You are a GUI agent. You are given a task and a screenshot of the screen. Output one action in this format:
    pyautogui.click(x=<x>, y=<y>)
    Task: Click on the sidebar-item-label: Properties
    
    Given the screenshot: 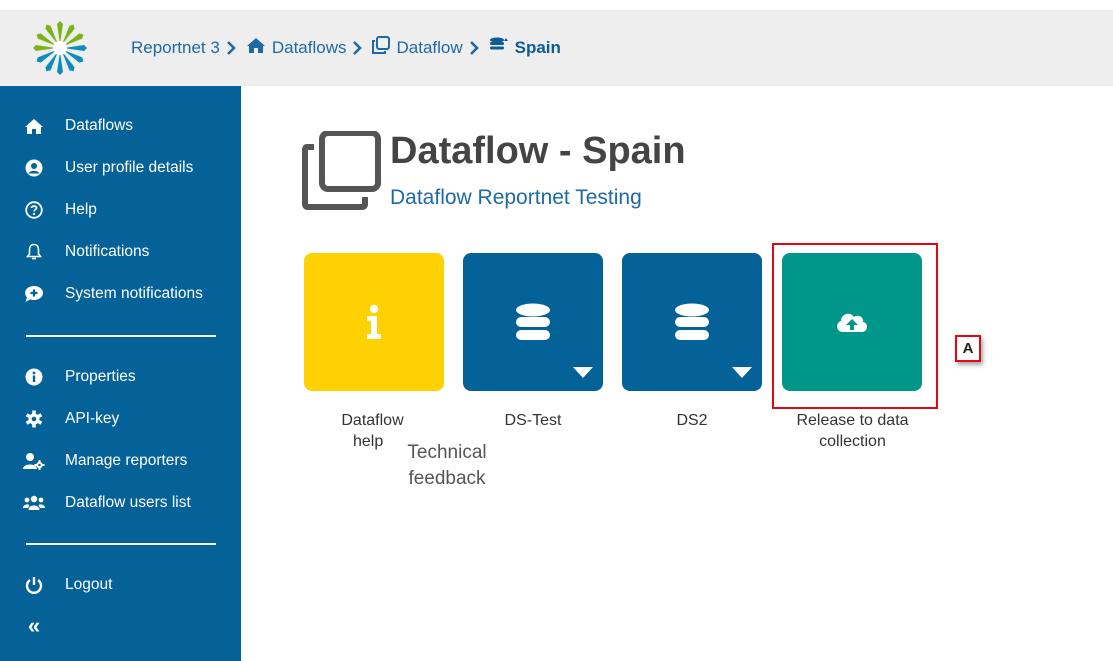 What is the action you would take?
    pyautogui.click(x=100, y=376)
    